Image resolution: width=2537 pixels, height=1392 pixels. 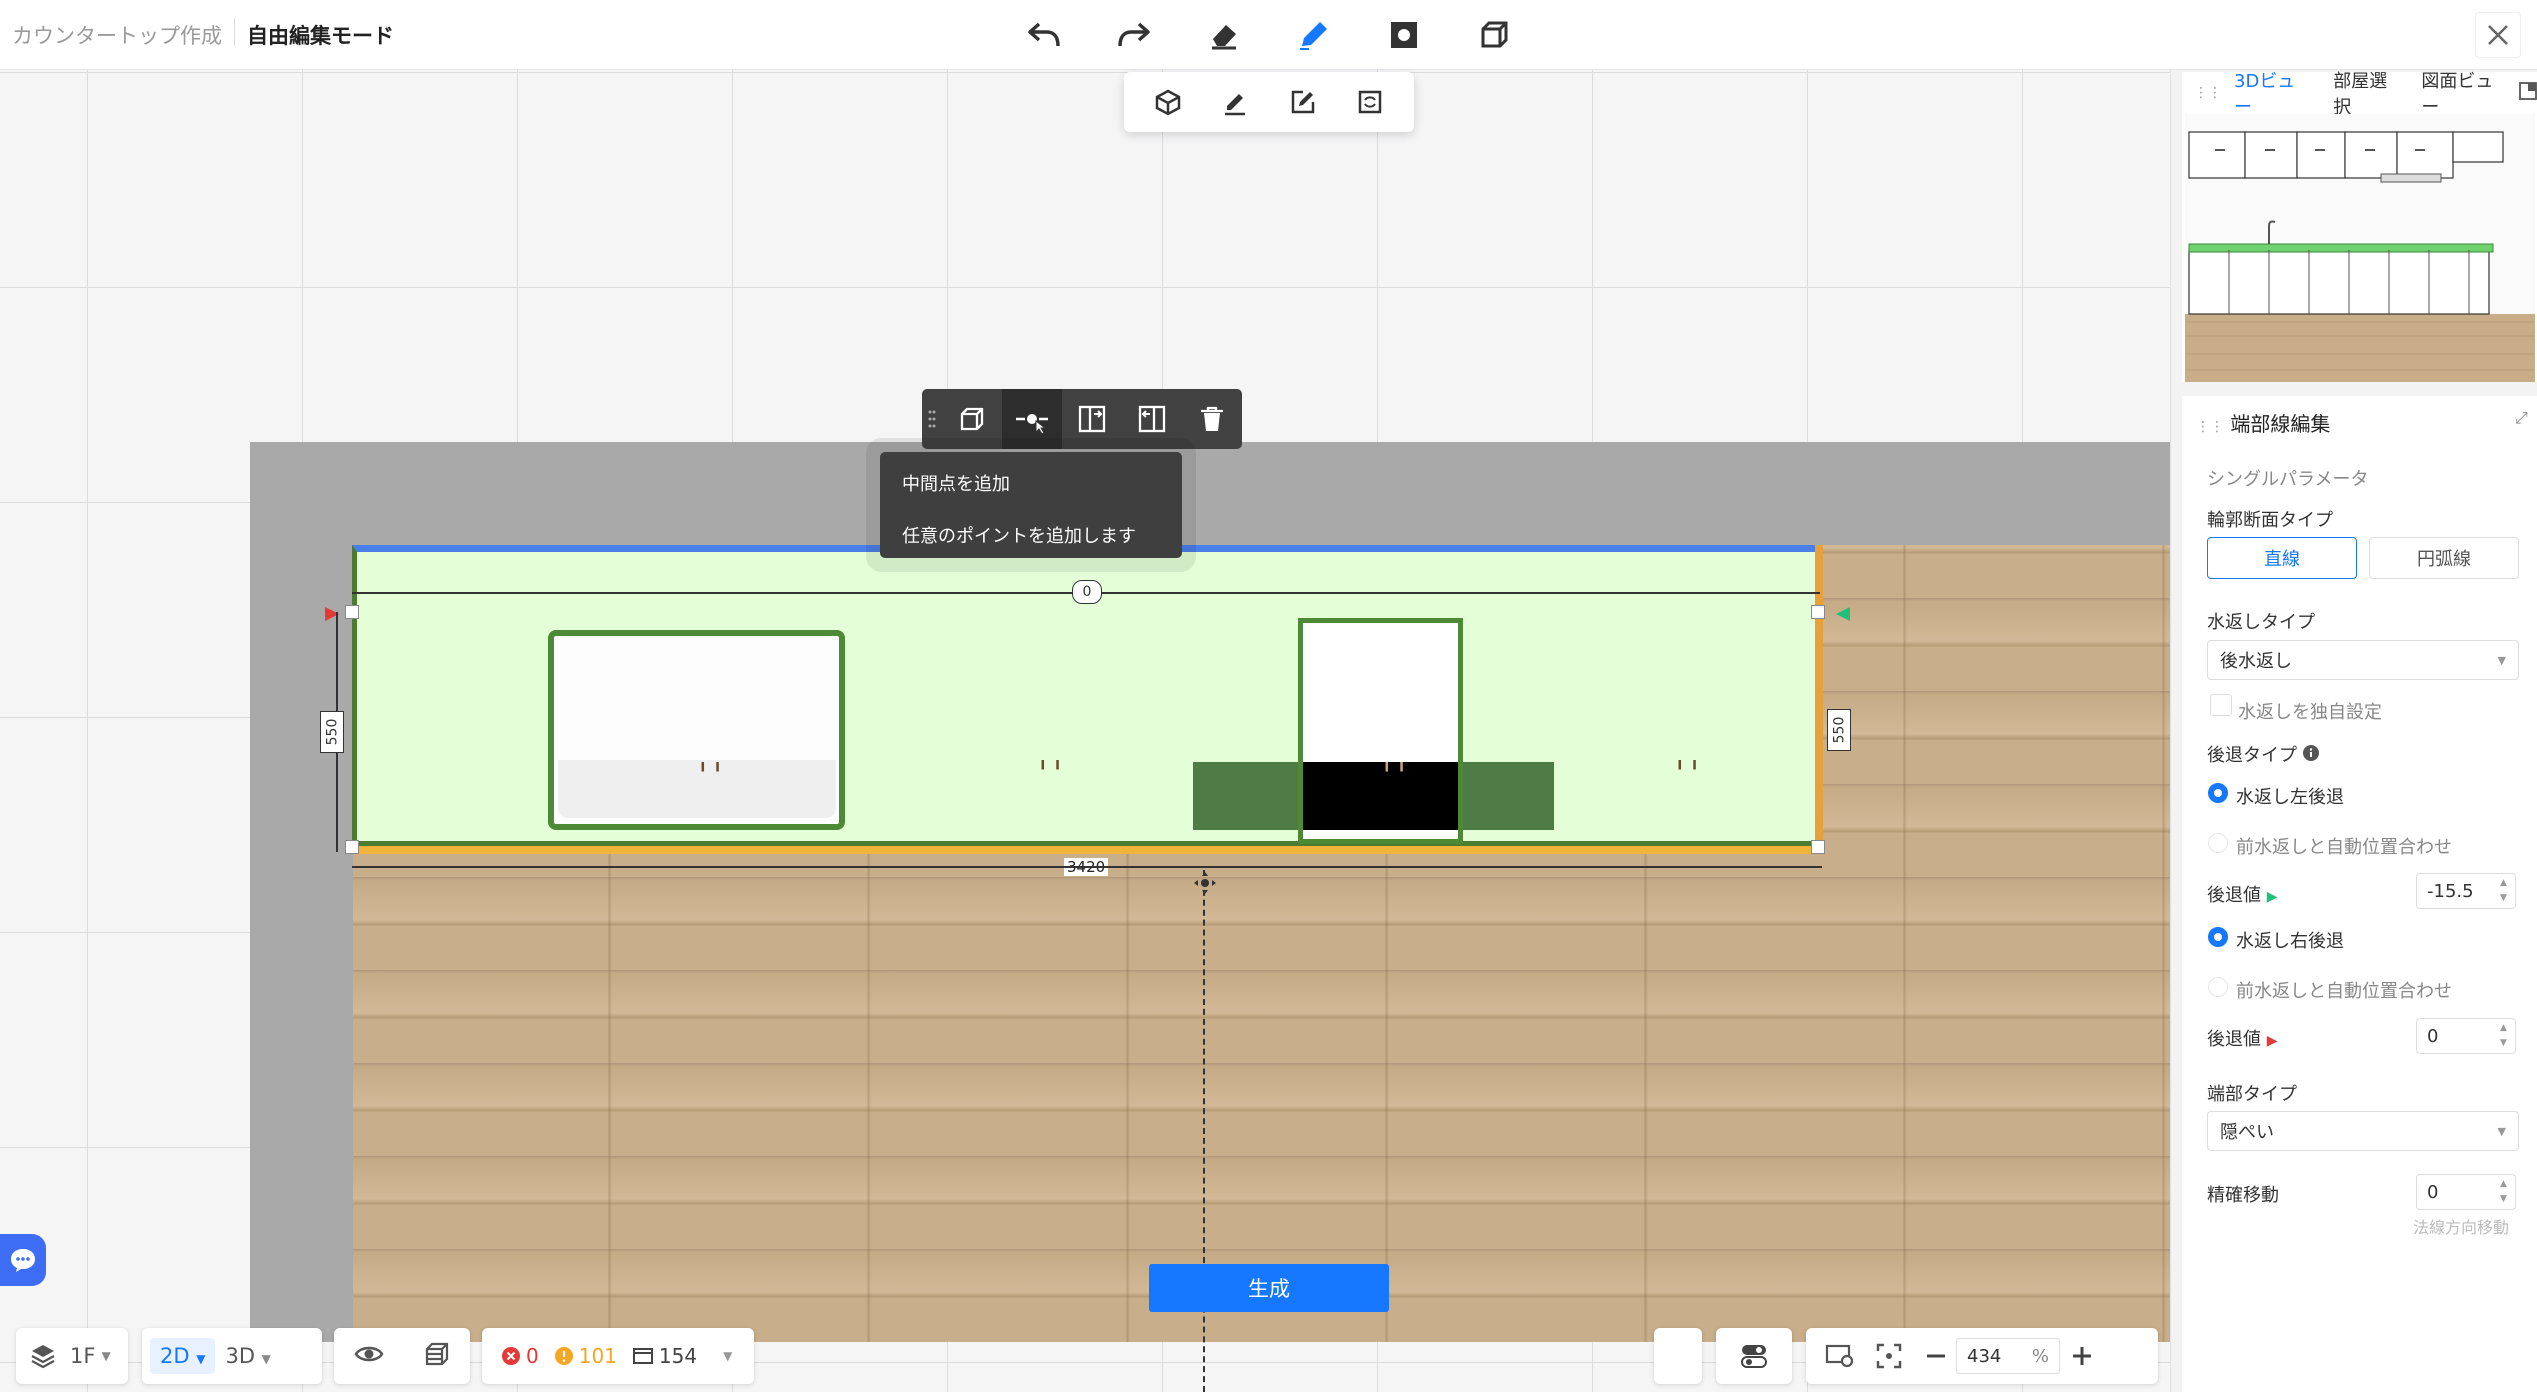 I want to click on tab-3d-view: 3Dビュー, so click(x=2272, y=93).